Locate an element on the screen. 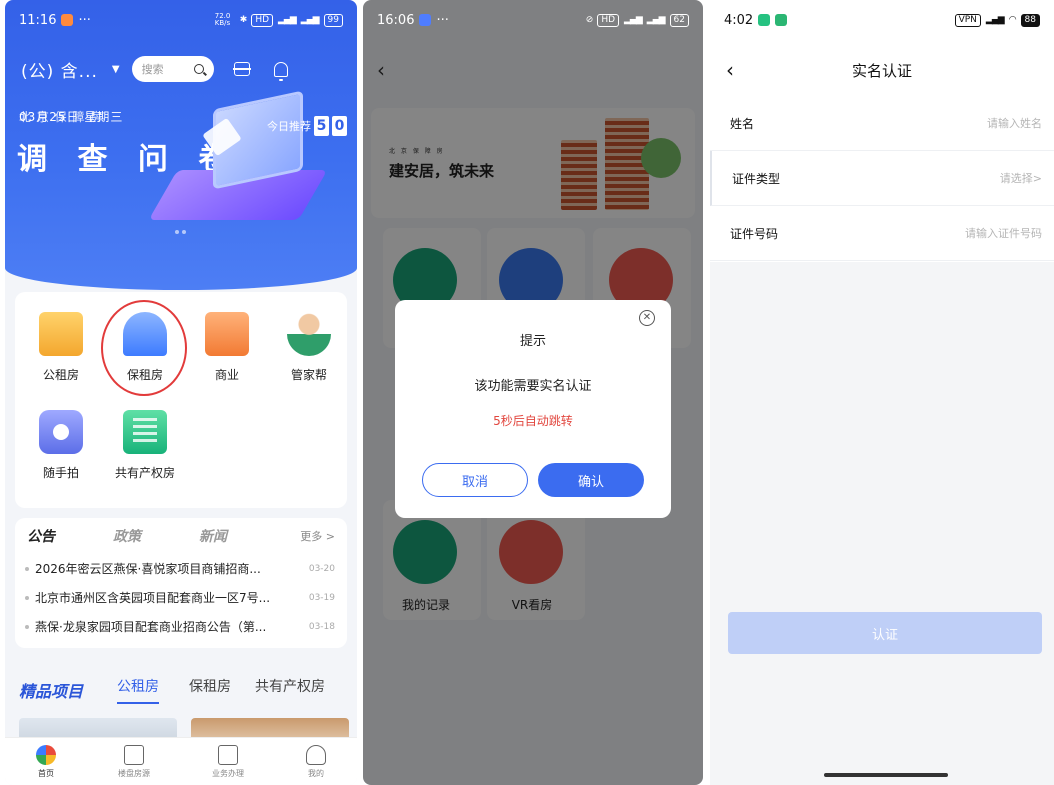 The image size is (1054, 785). scan-icon is located at coordinates (241, 69).